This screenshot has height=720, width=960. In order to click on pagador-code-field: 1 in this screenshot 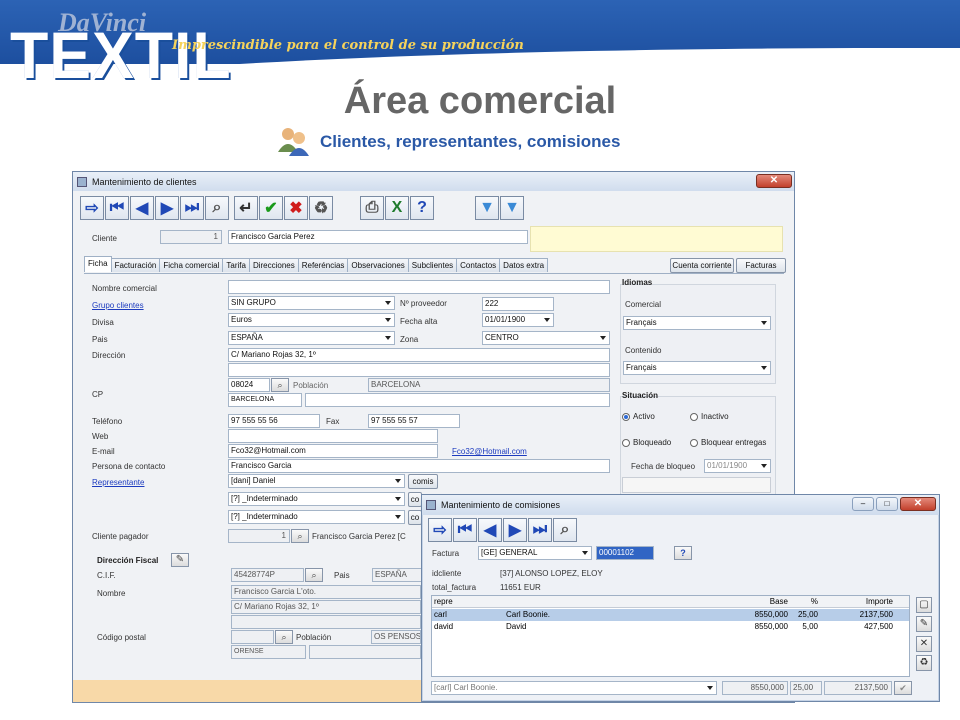, I will do `click(259, 536)`.